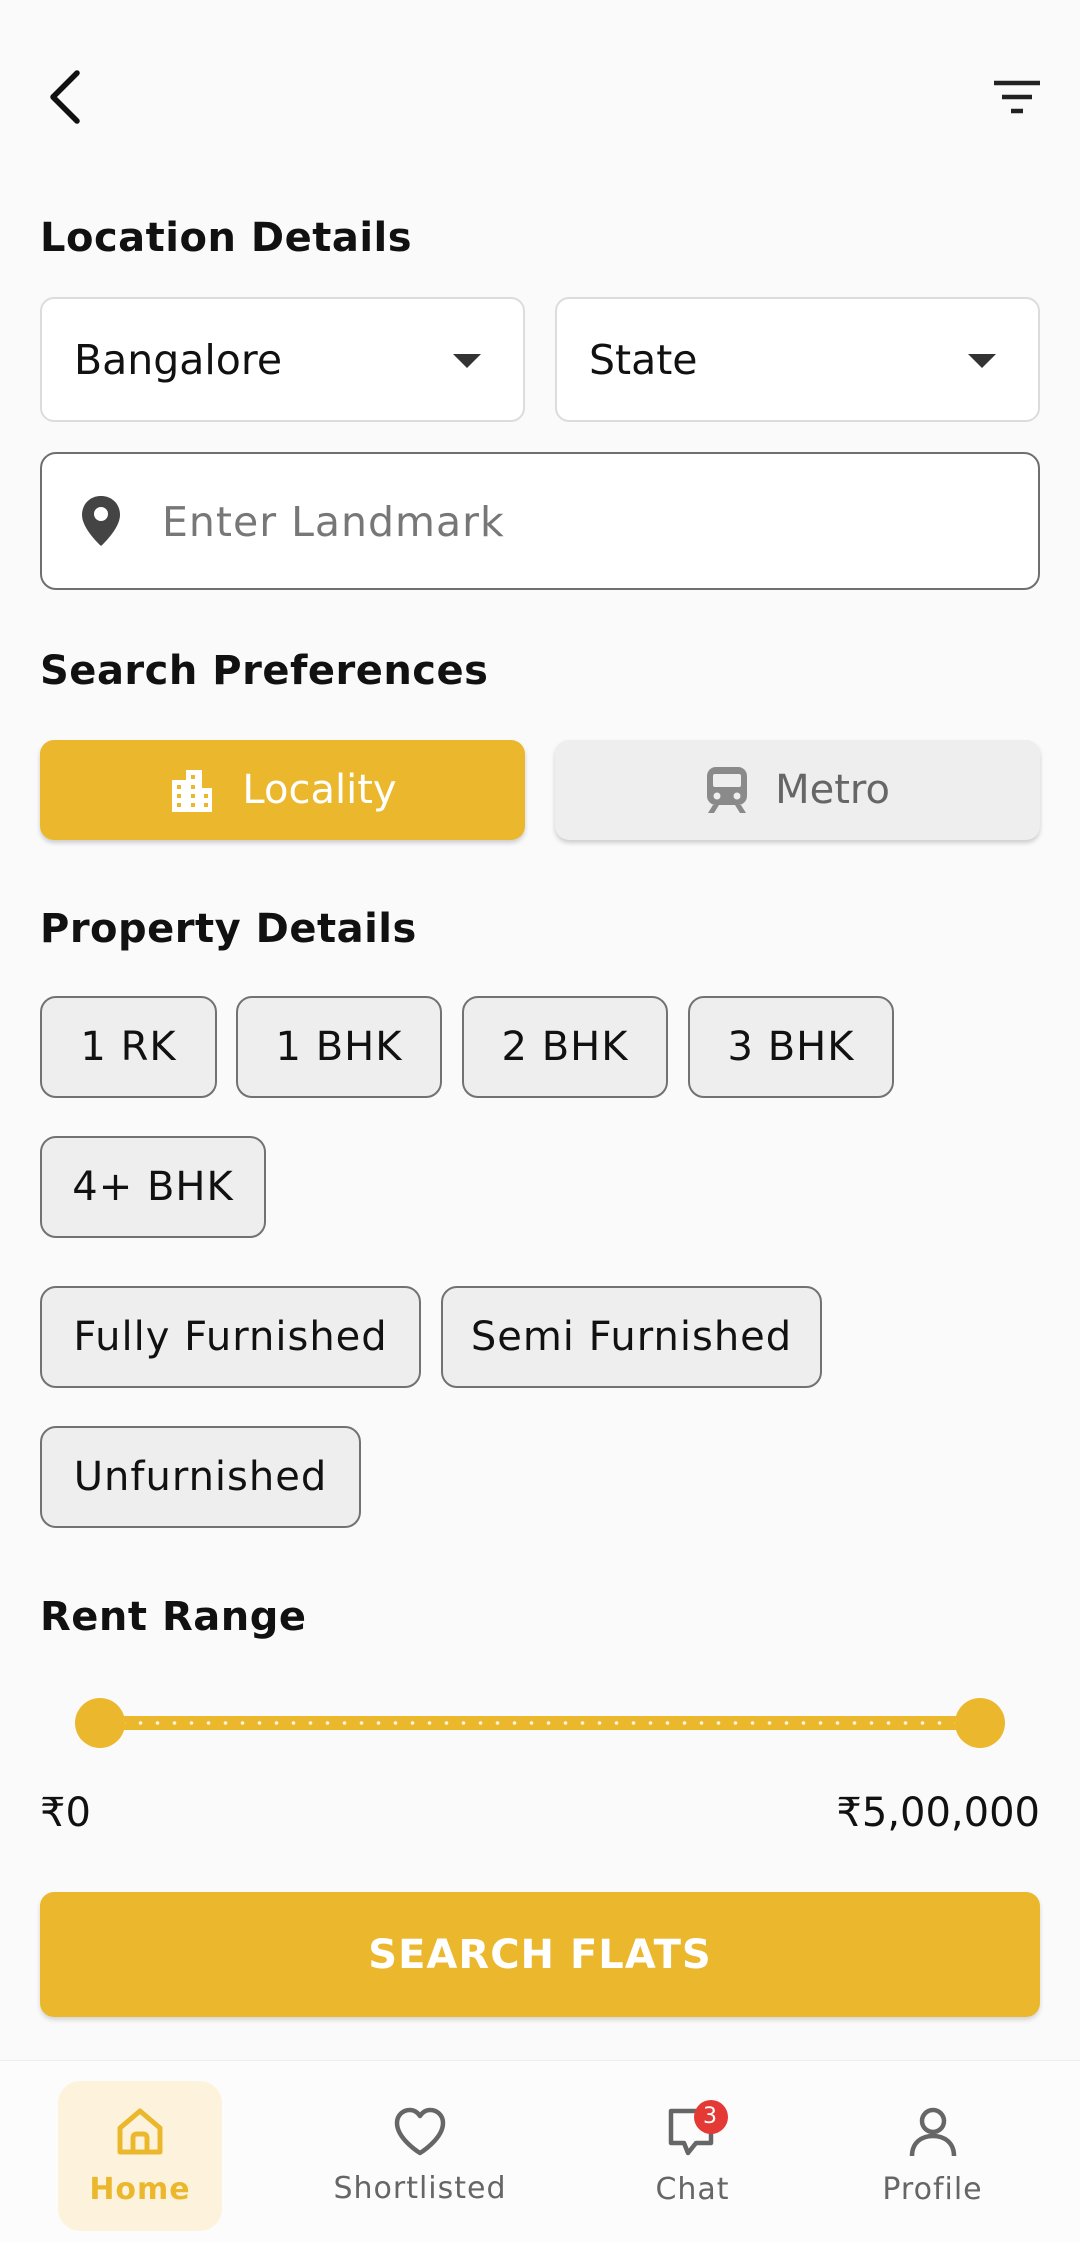 Image resolution: width=1080 pixels, height=2242 pixels. I want to click on metro-toggle: Metro, so click(797, 790).